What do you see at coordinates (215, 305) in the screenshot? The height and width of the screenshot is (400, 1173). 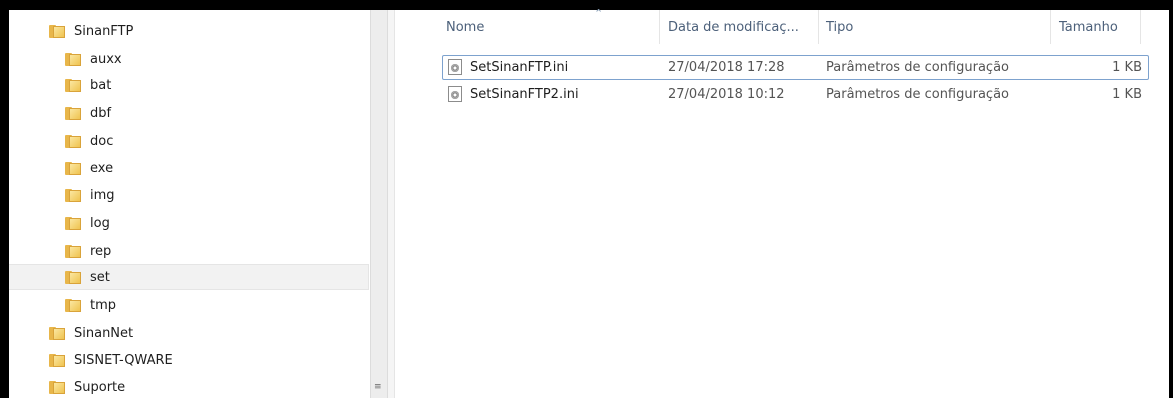 I see `tree-item-tmp: tmp` at bounding box center [215, 305].